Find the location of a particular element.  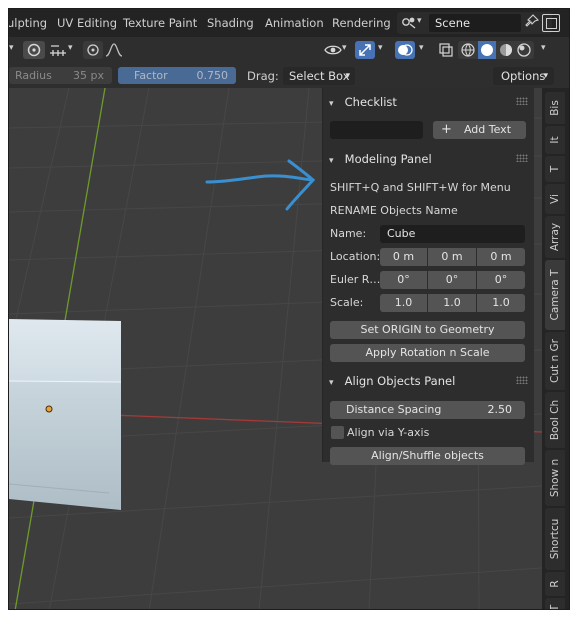

tab-animation: Animation is located at coordinates (294, 23).